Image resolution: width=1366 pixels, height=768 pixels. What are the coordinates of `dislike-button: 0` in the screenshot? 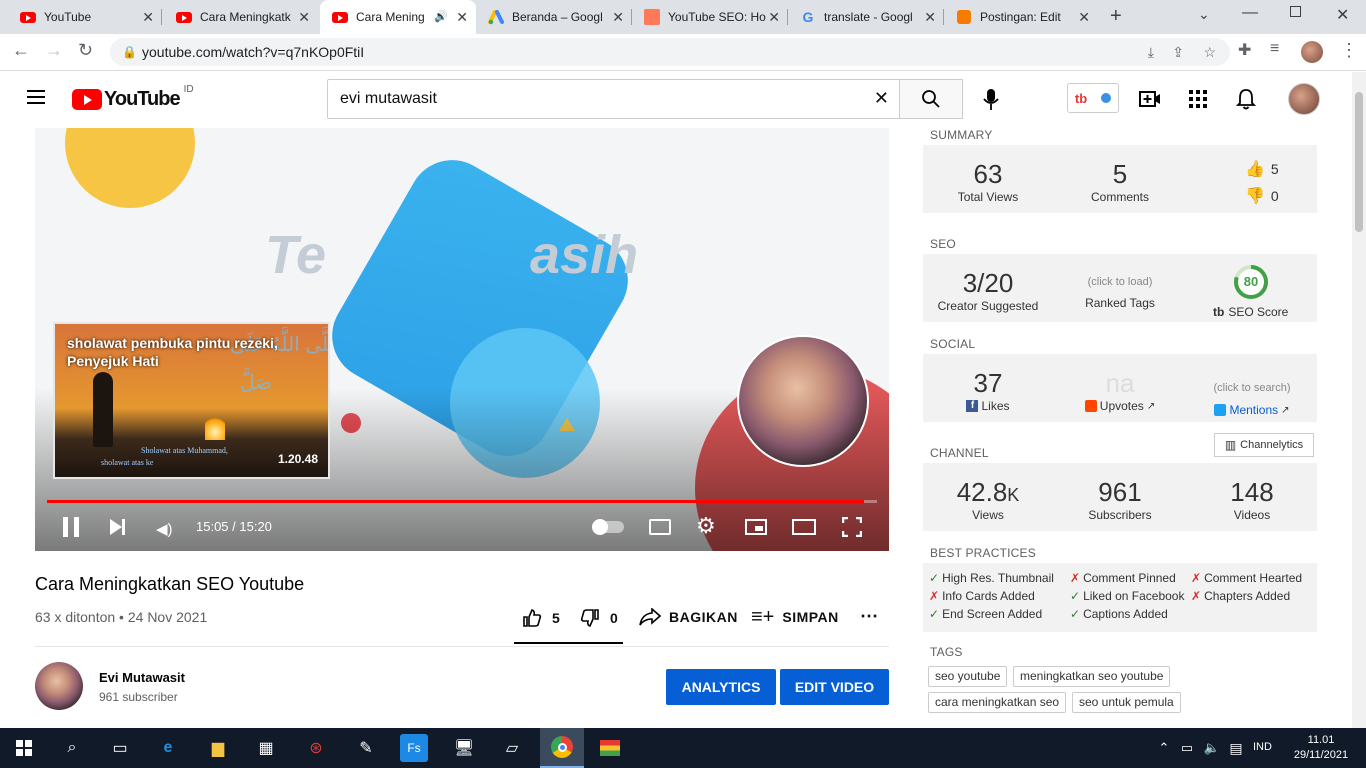 It's located at (599, 618).